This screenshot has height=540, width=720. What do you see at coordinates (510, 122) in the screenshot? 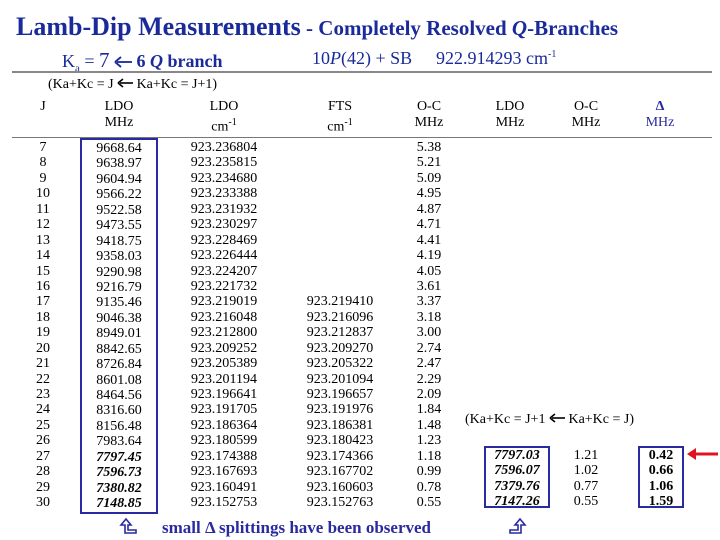
I see `header-ldo2-2: MHz` at bounding box center [510, 122].